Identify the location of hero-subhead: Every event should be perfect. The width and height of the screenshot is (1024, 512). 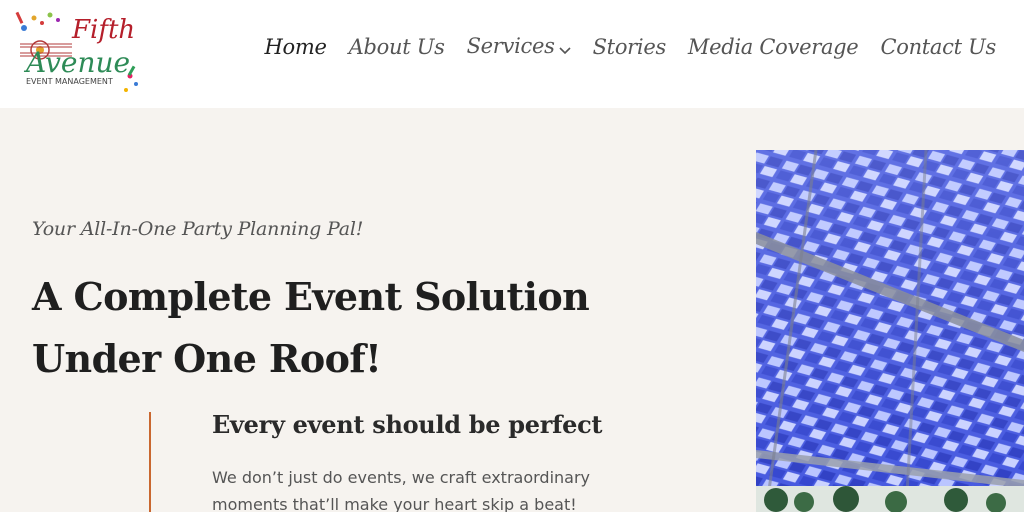
(407, 424).